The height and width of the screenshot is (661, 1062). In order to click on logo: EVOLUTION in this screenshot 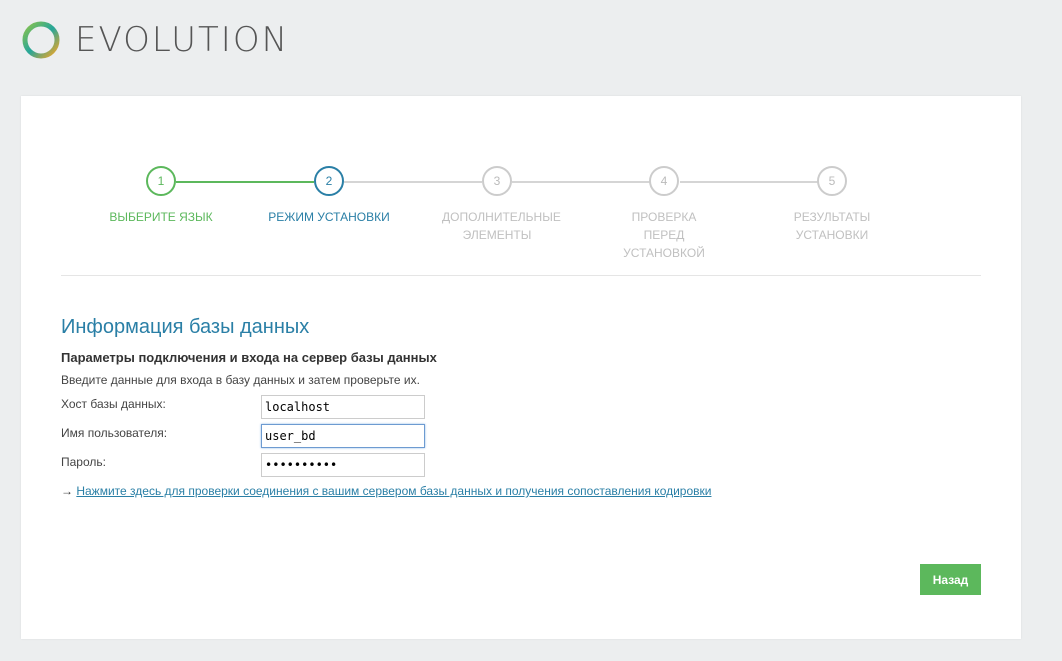, I will do `click(155, 40)`.